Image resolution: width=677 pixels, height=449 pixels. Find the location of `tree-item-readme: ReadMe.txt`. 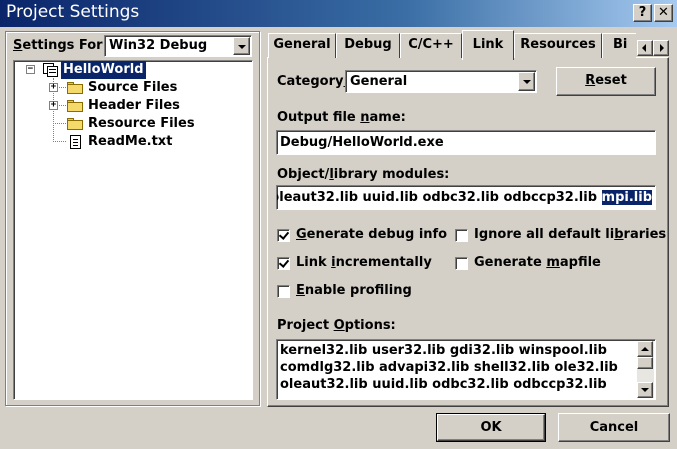

tree-item-readme: ReadMe.txt is located at coordinates (129, 142).